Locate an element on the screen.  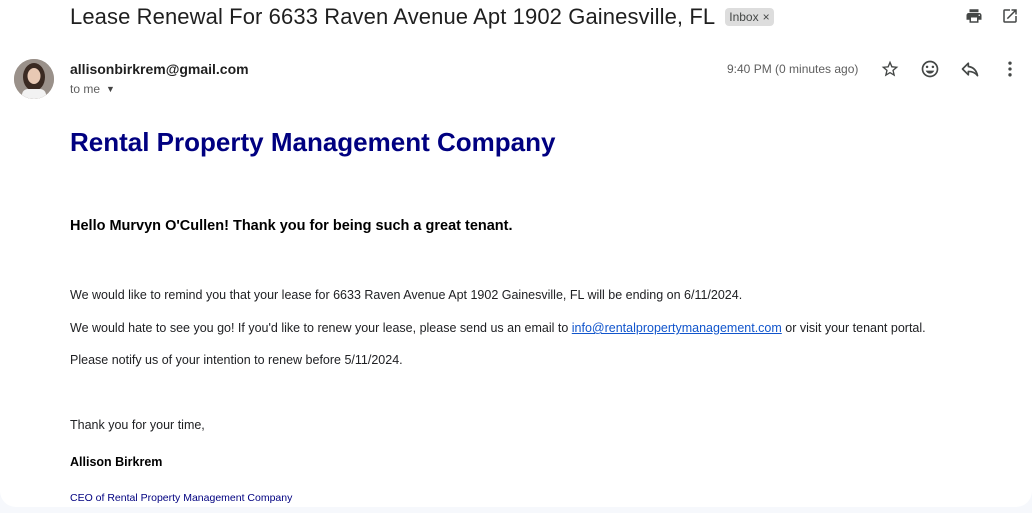
star-icon is located at coordinates (890, 69).